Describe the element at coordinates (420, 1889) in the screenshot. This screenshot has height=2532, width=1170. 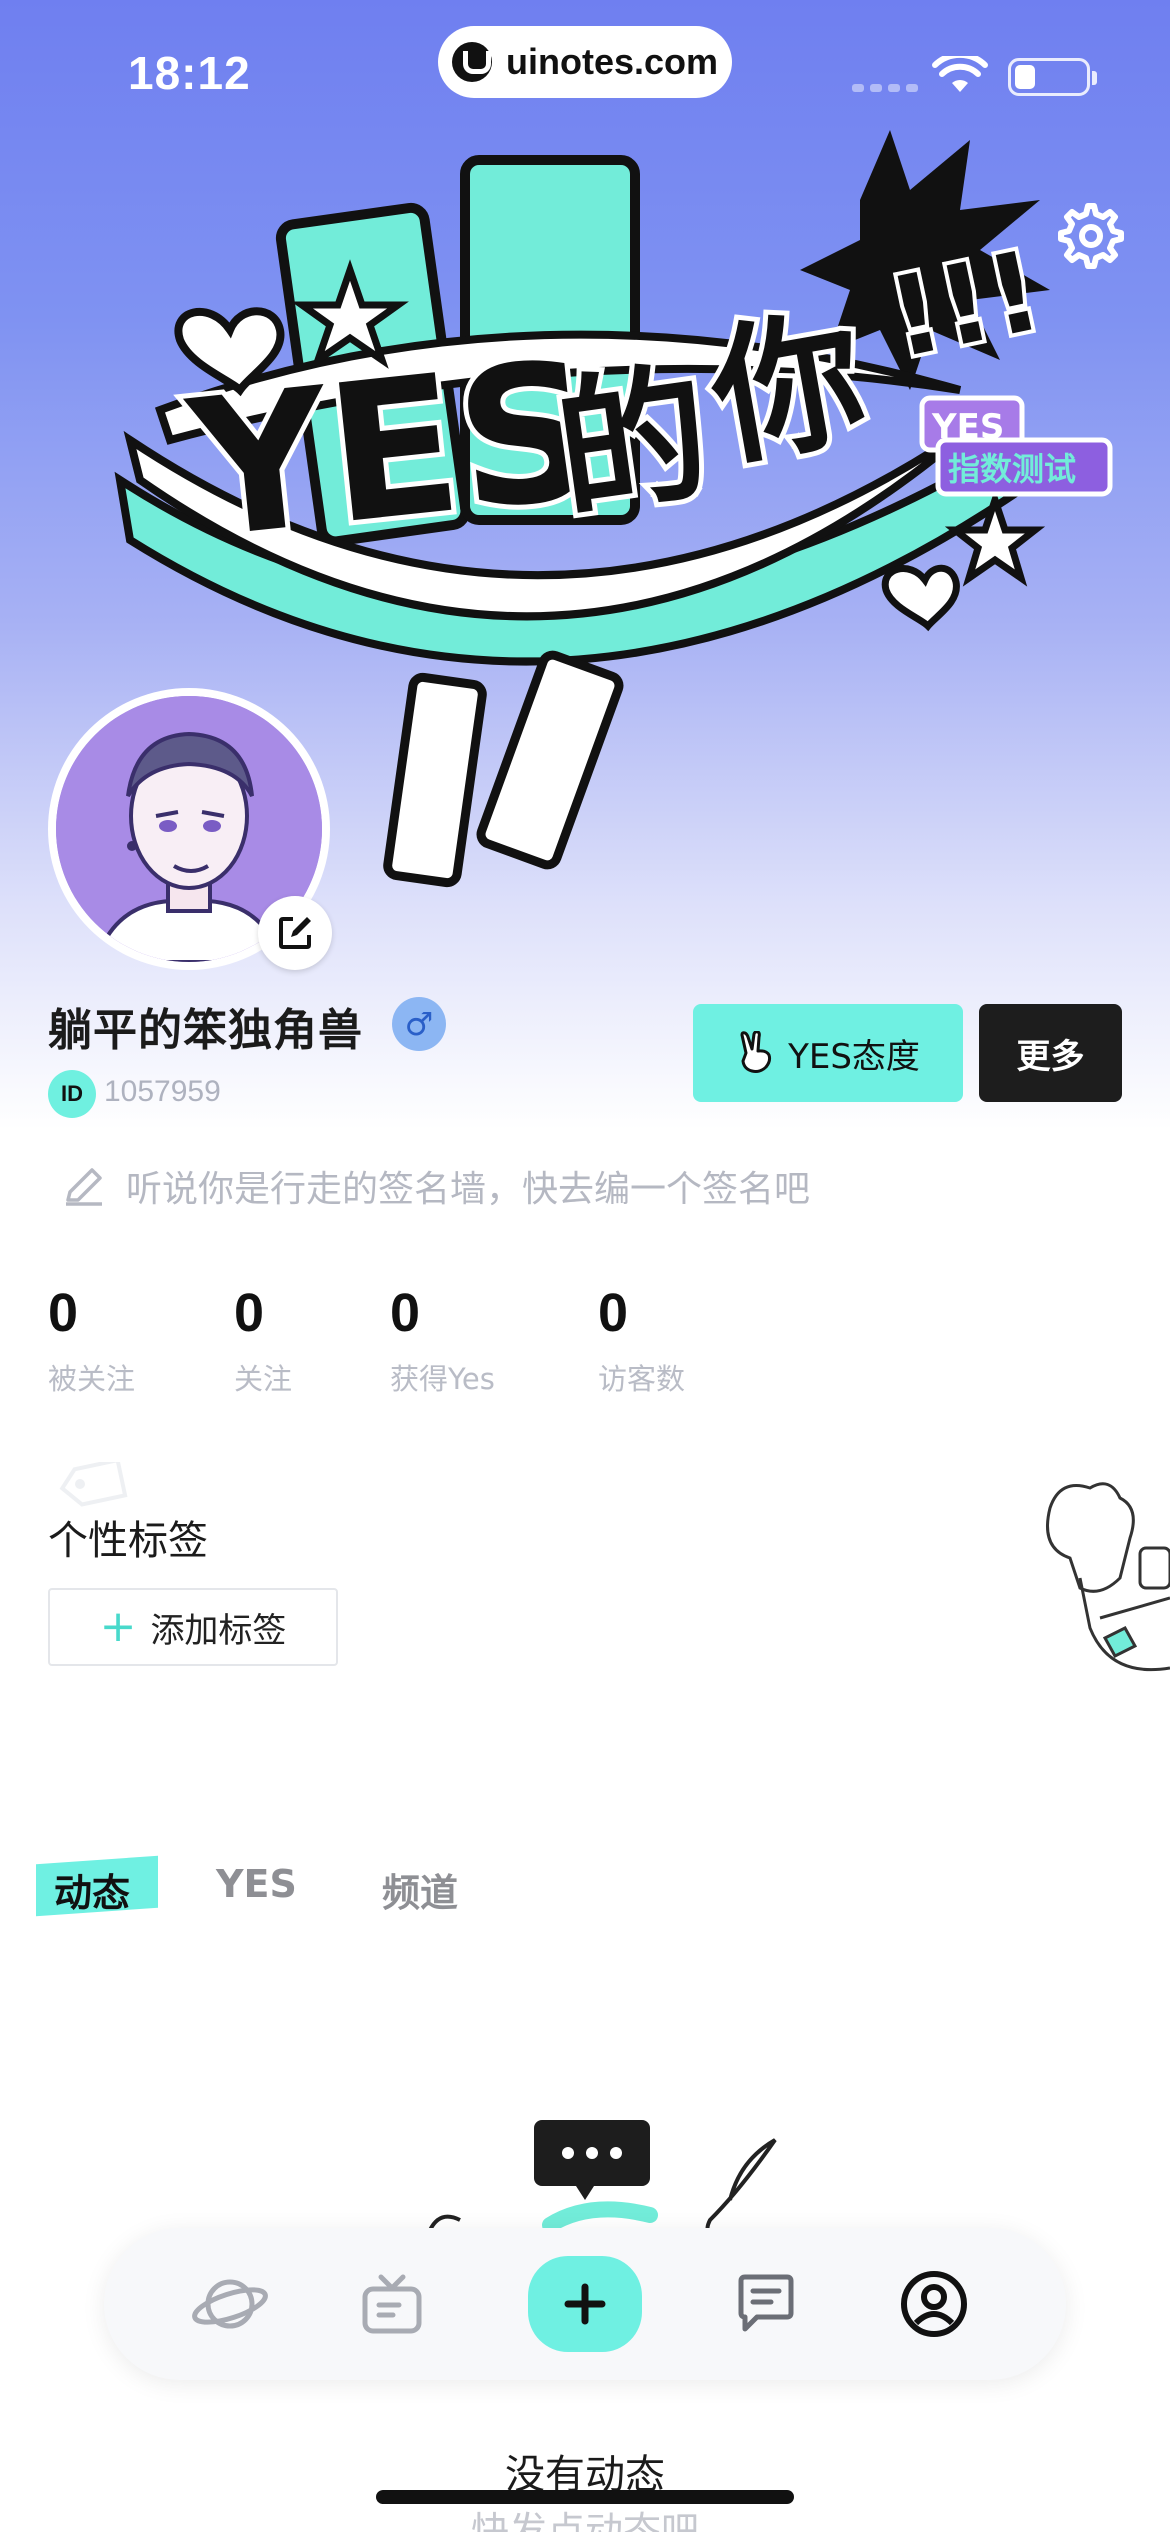
I see `tab-channels: 频道` at that location.